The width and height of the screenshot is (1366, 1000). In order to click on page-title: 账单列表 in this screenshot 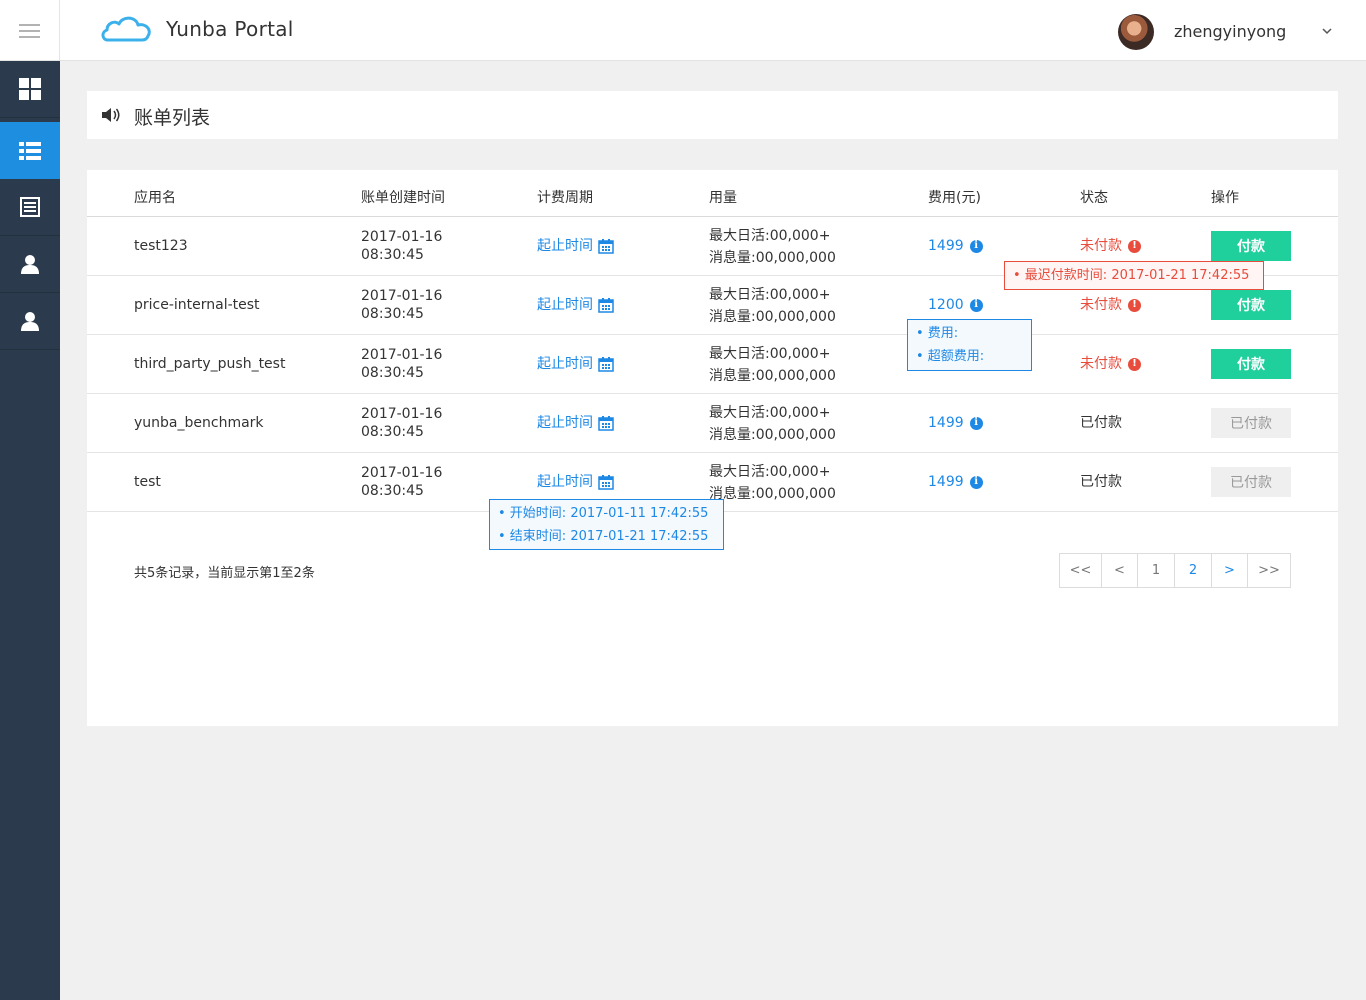, I will do `click(172, 118)`.